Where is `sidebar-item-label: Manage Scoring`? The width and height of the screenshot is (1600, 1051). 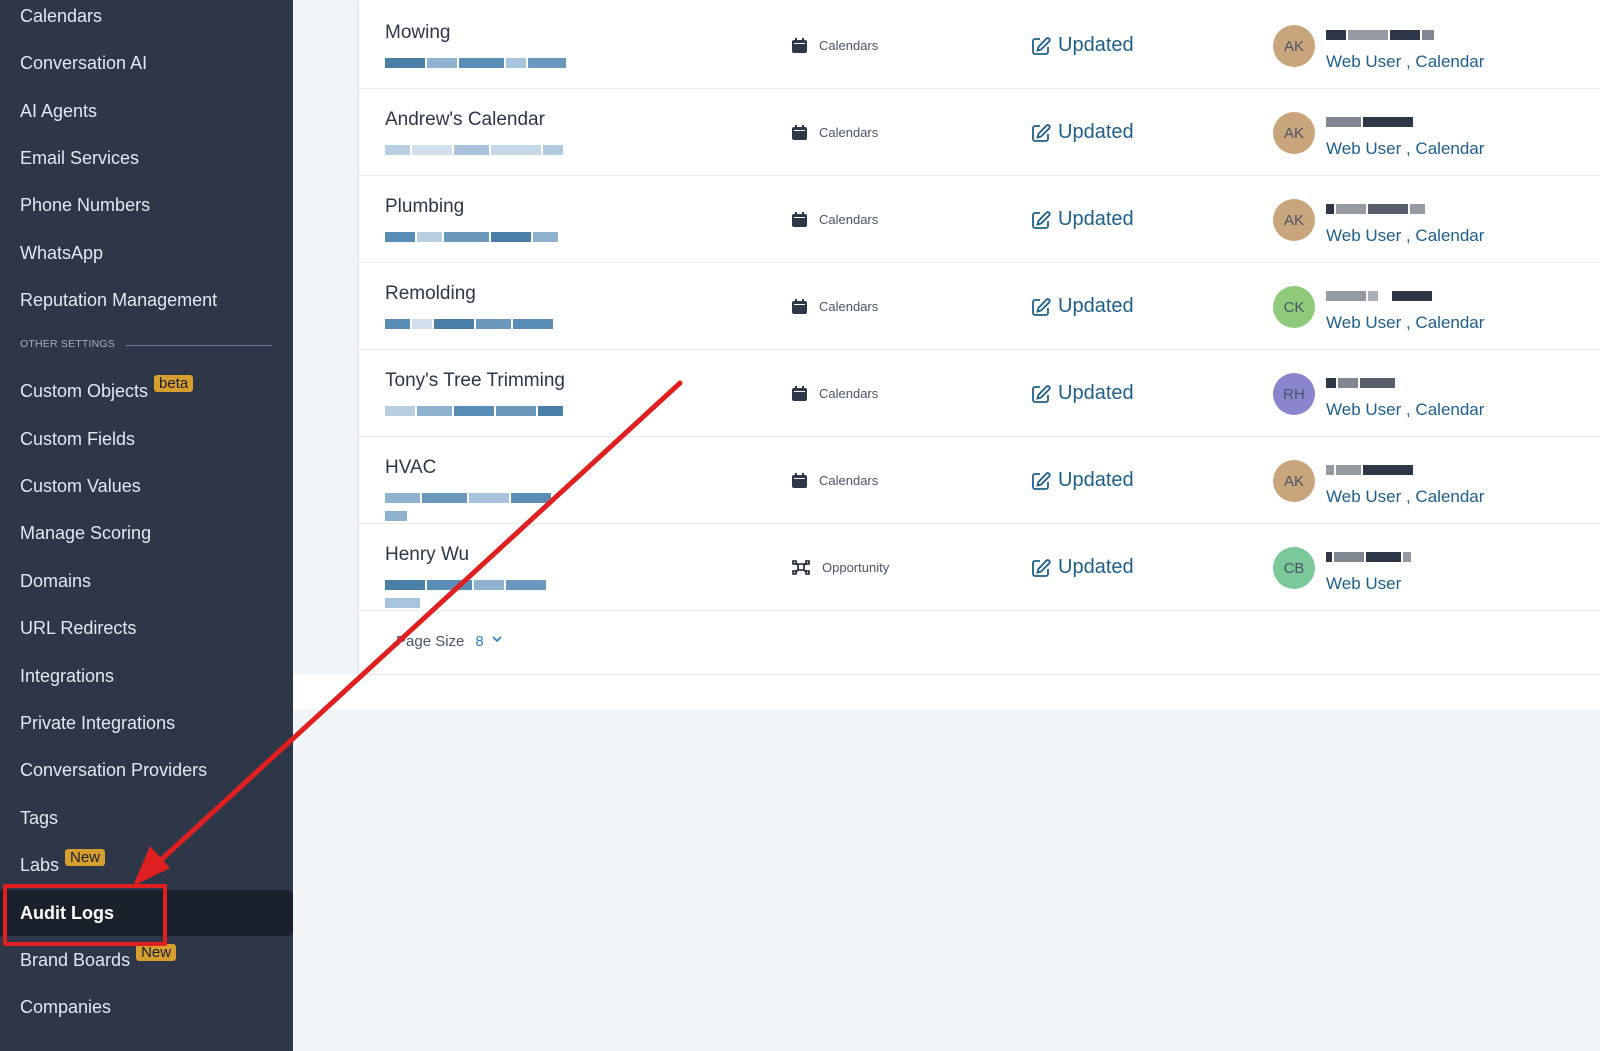
sidebar-item-label: Manage Scoring is located at coordinates (86, 532).